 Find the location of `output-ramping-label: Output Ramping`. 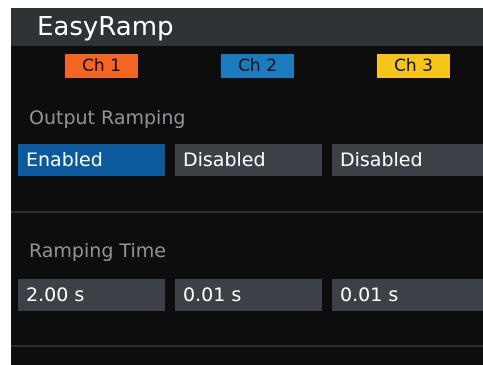

output-ramping-label: Output Ramping is located at coordinates (107, 118).